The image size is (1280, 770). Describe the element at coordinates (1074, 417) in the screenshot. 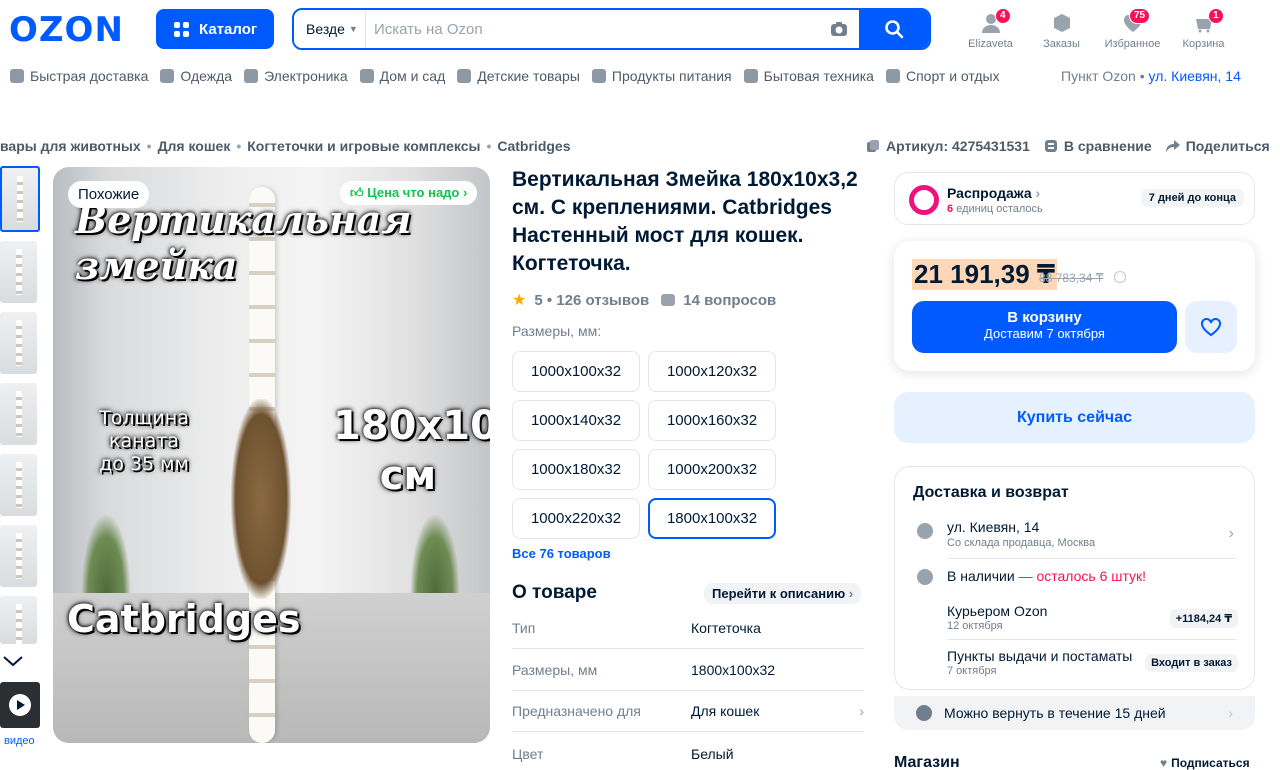

I see `buy-now-button: Купить сейчас` at that location.